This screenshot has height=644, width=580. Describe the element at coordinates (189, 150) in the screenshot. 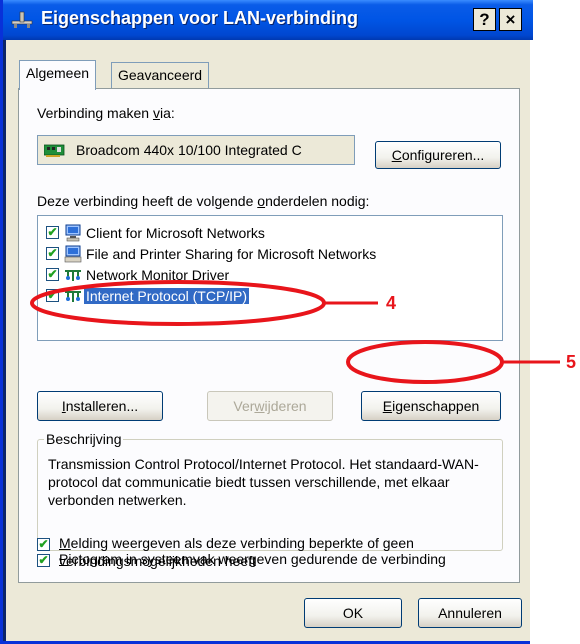

I see `adapter-name: Broadcom 440x 10/100 Integrated C` at that location.